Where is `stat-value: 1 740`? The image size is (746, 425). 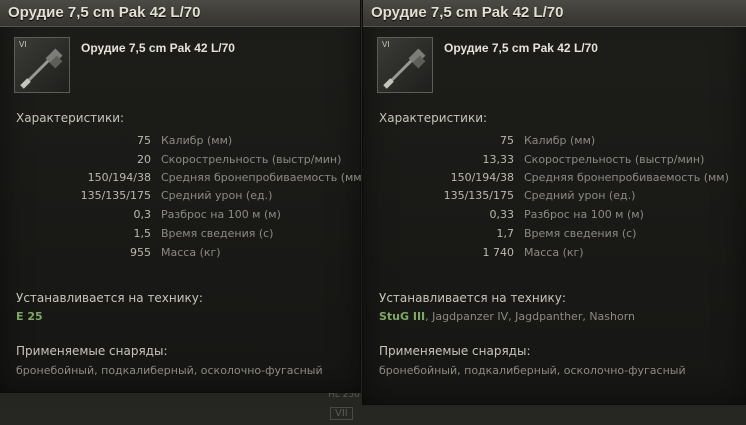 stat-value: 1 740 is located at coordinates (498, 252).